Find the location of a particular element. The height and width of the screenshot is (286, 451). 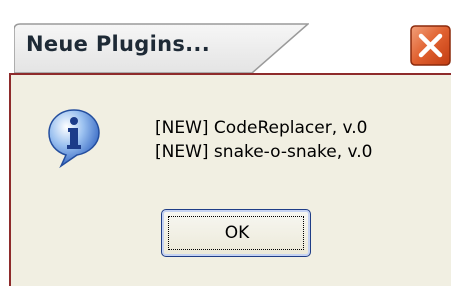

message-line: [NEW] snake-o-snake, v.0 is located at coordinates (264, 152).